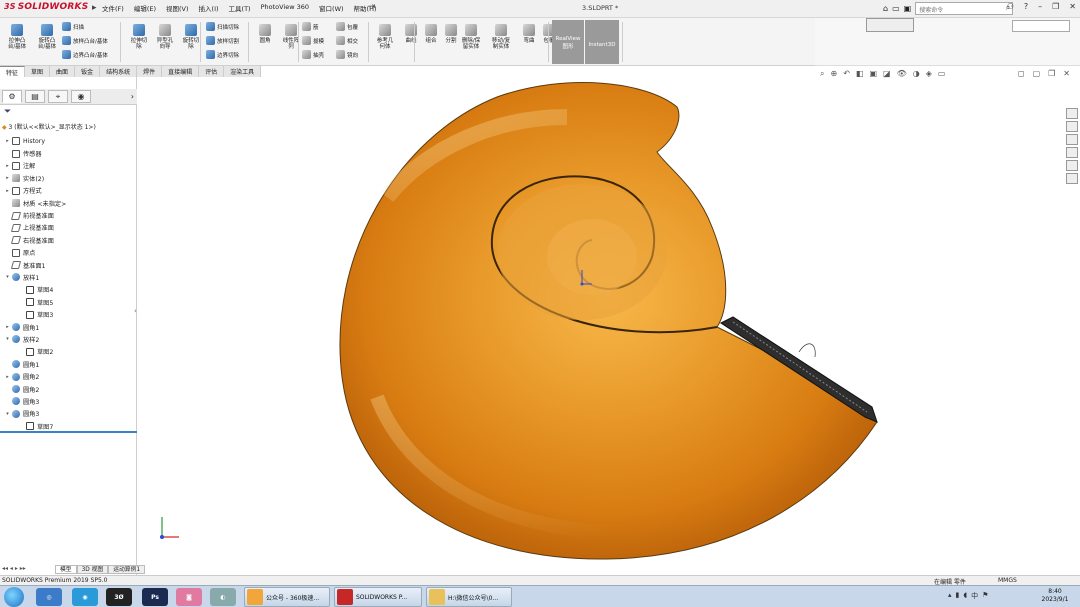 The height and width of the screenshot is (607, 1080). What do you see at coordinates (189, 597) in the screenshot?
I see `taskbar-app-icon: ◙` at bounding box center [189, 597].